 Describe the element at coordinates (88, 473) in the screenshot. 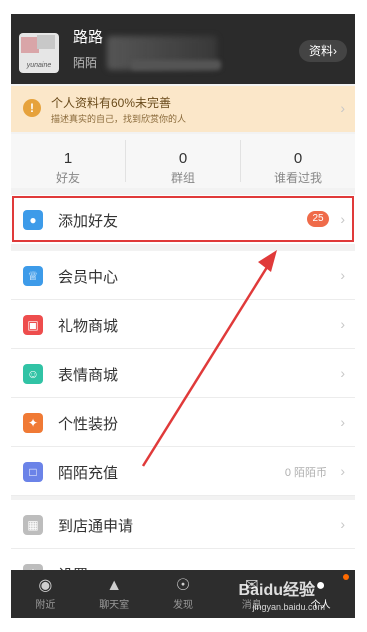

I see `menu-item-label: 陌陌充值` at that location.